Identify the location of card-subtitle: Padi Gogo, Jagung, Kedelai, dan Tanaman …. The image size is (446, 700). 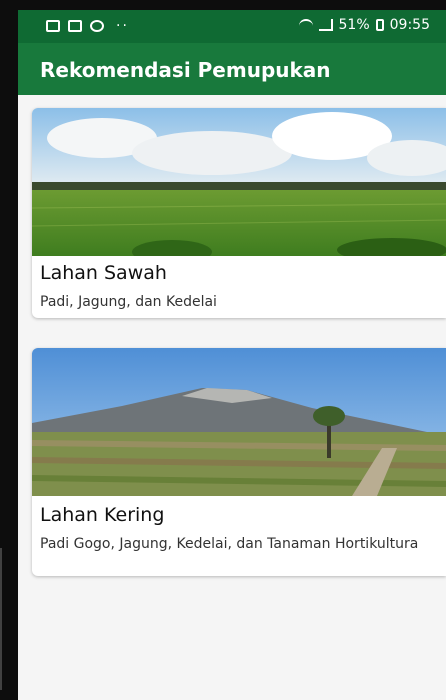
(229, 544).